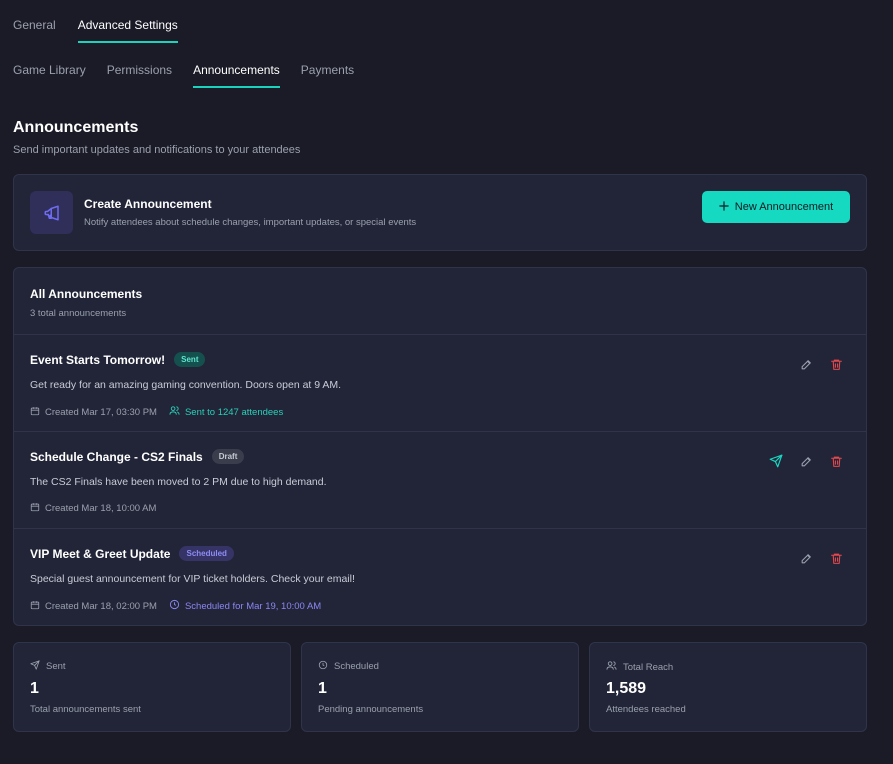  Describe the element at coordinates (724, 207) in the screenshot. I see `plus-icon` at that location.